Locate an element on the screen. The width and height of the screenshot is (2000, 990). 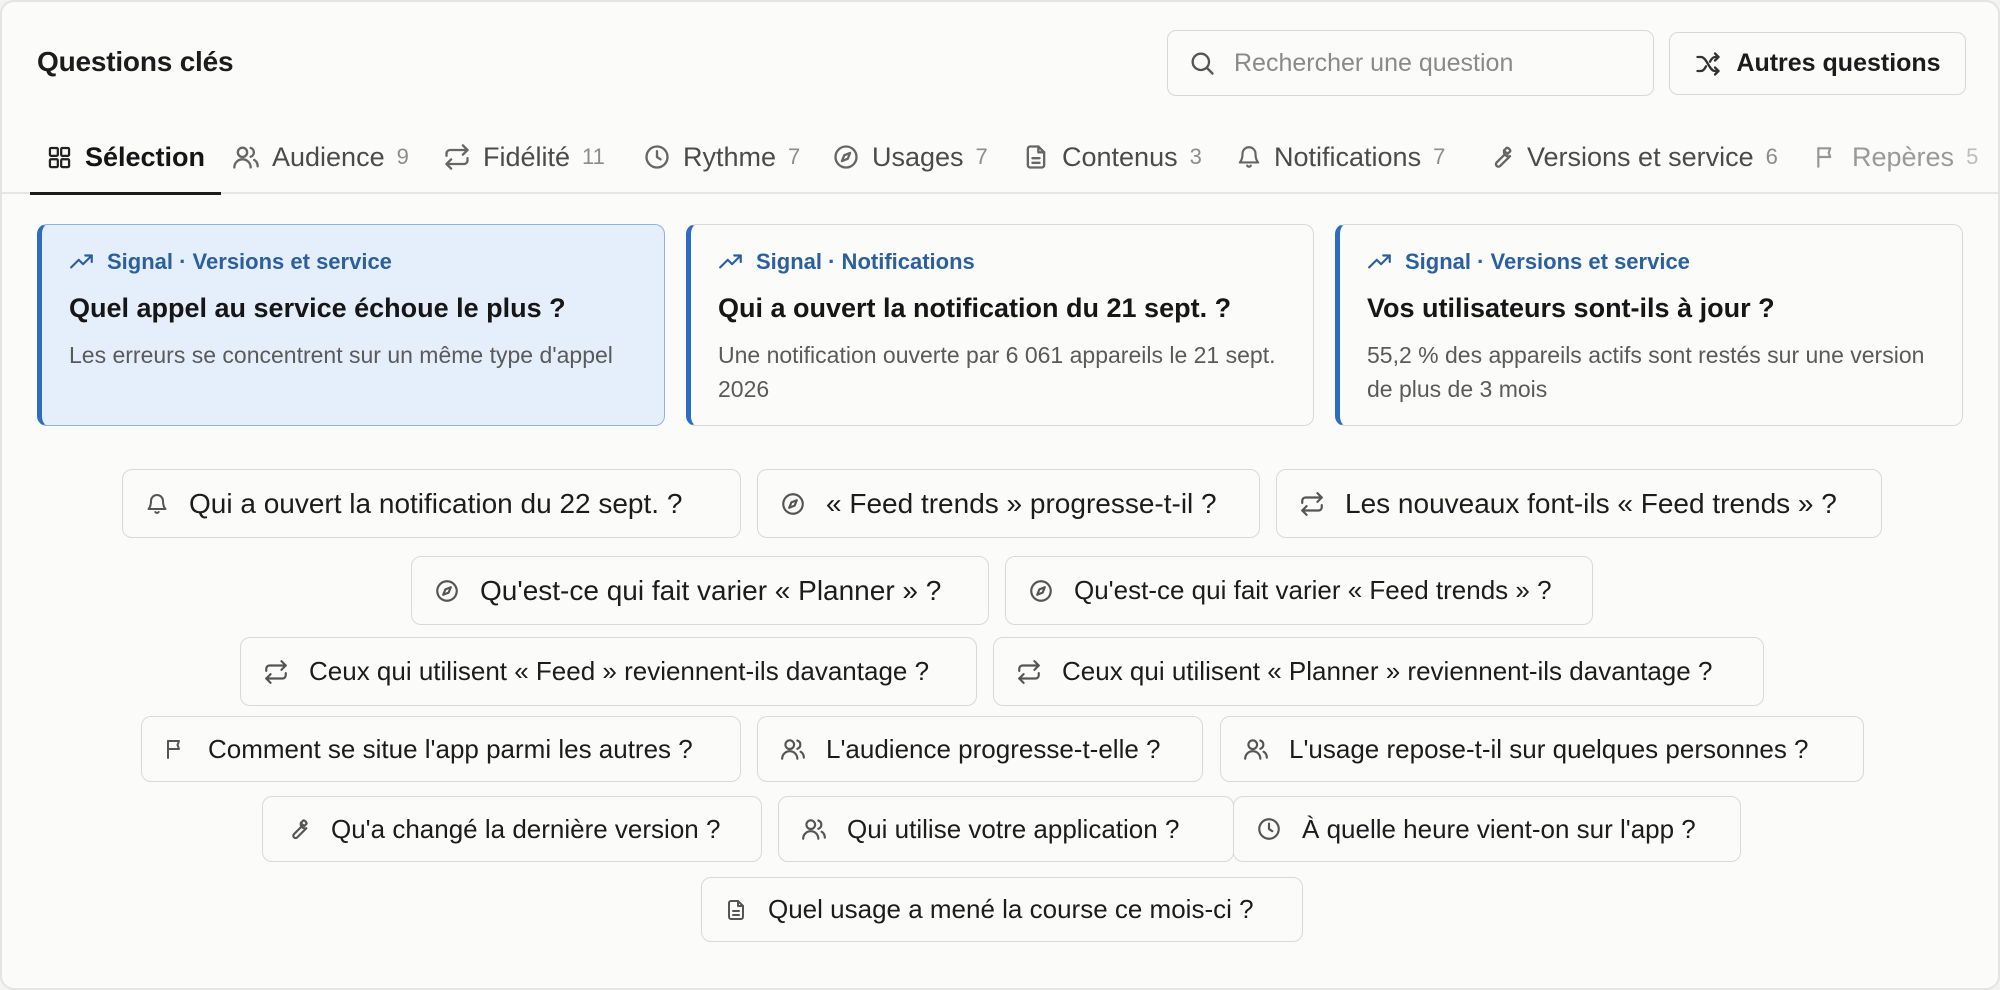
tab-count: 3 is located at coordinates (1195, 156).